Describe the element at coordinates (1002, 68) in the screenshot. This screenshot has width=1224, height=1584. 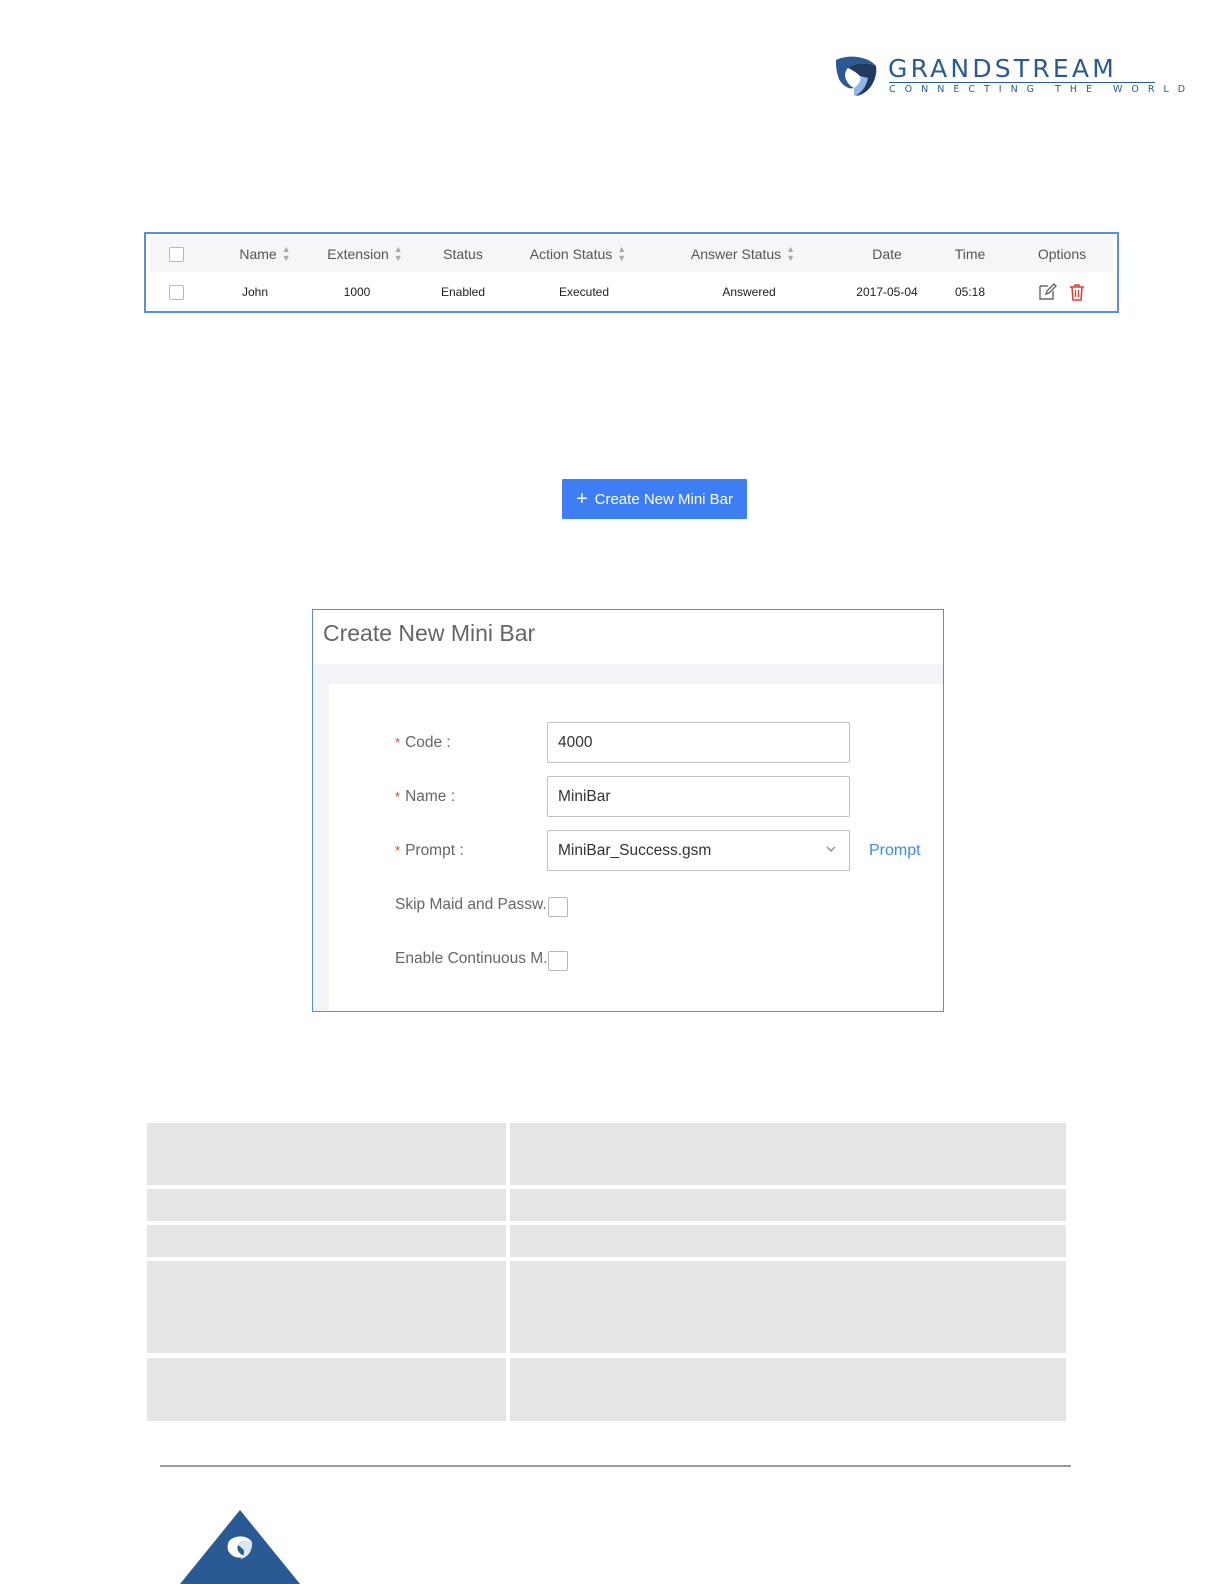
I see `brand-name: GRANDSTREAM` at that location.